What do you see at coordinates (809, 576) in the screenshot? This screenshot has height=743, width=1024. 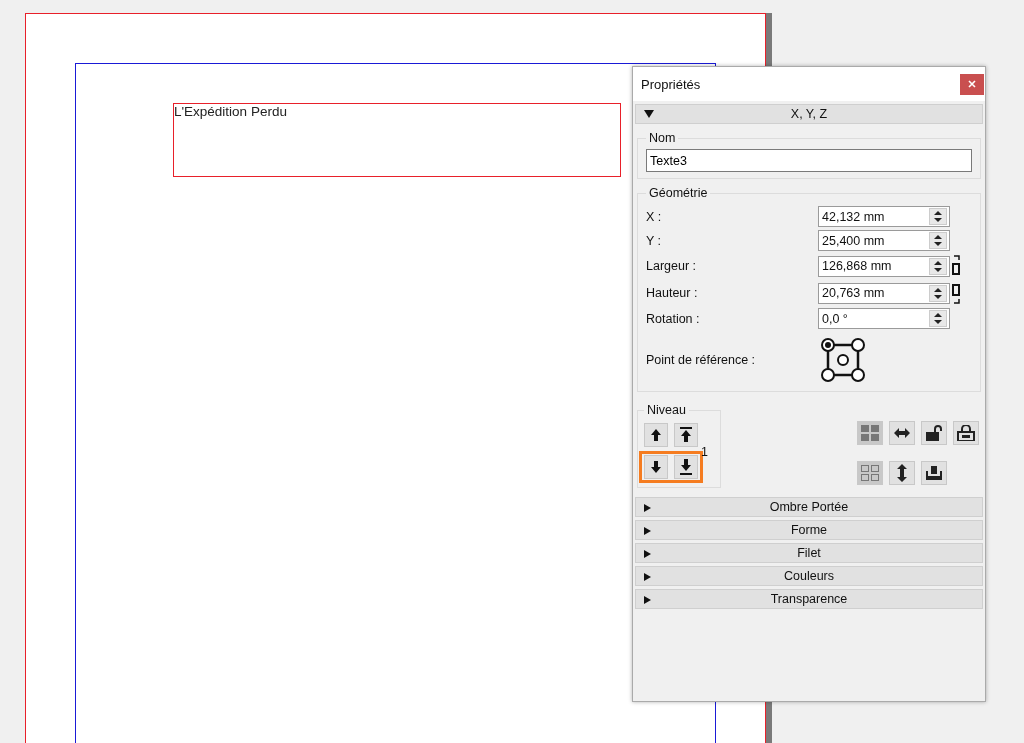 I see `section-header: Couleurs` at bounding box center [809, 576].